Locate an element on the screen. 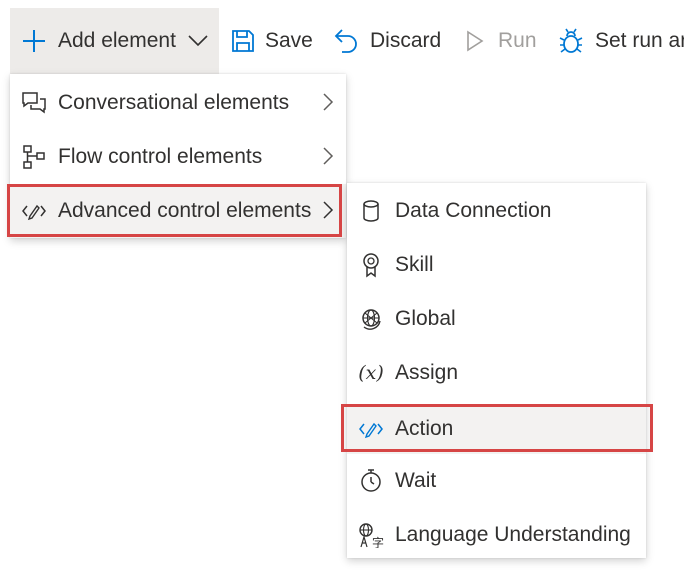 This screenshot has width=684, height=571. submenu-item-label: Global is located at coordinates (425, 318).